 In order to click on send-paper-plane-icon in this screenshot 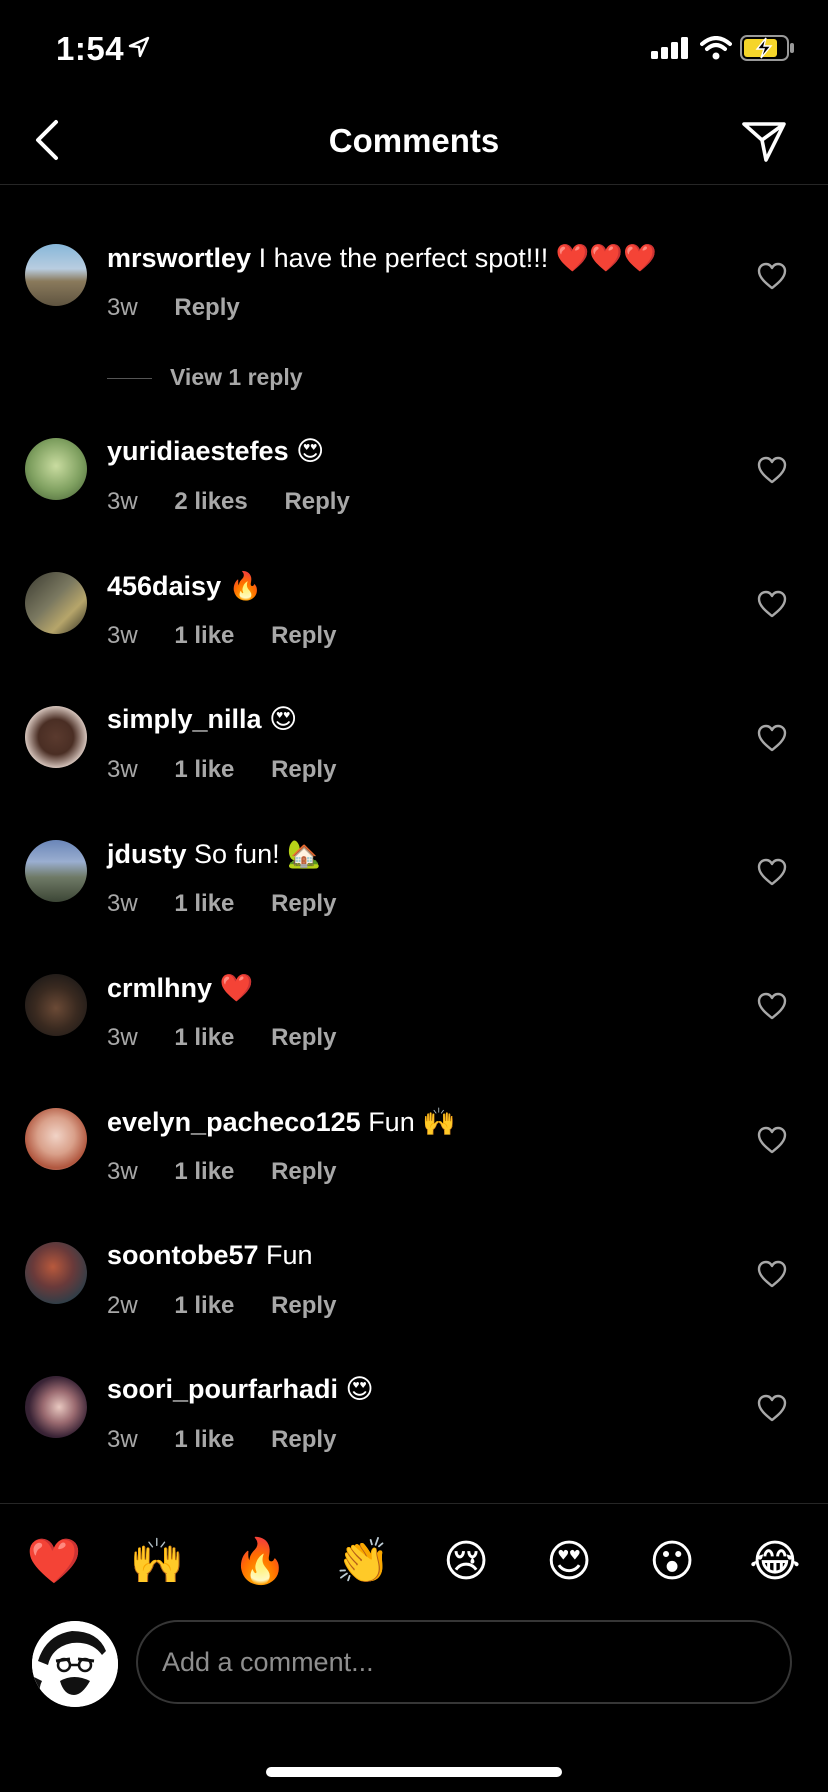, I will do `click(764, 141)`.